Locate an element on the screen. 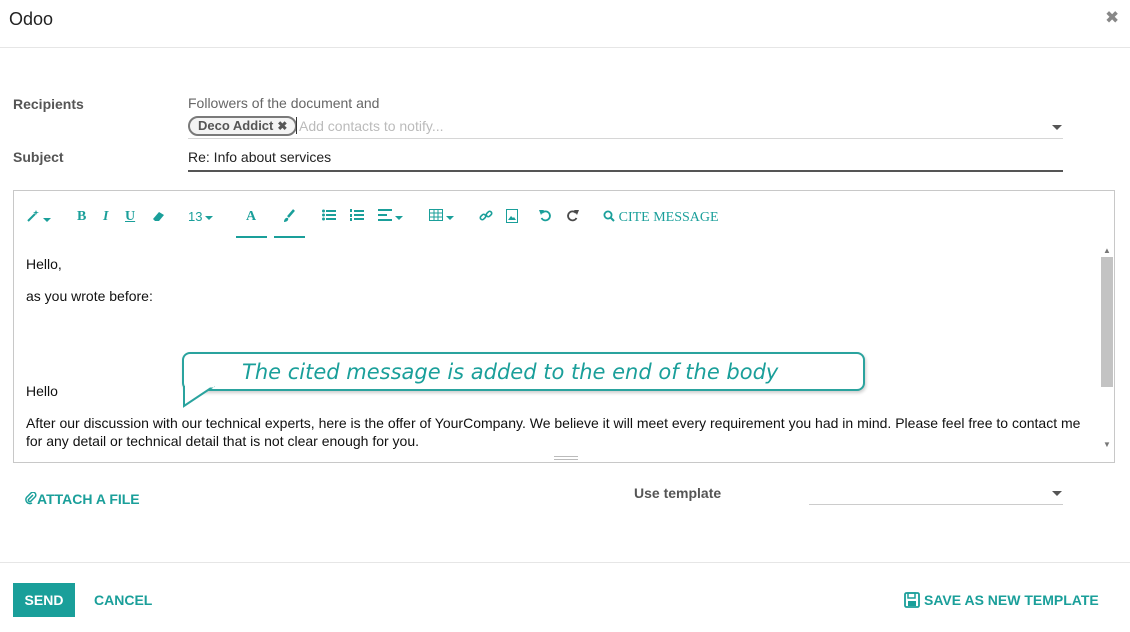 The width and height of the screenshot is (1130, 632). italic-icon: I is located at coordinates (105, 217).